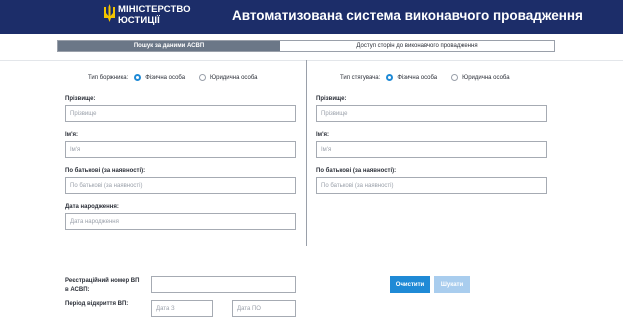 This screenshot has width=623, height=320. Describe the element at coordinates (180, 149) in the screenshot. I see `debtor-name-input: Ім'я` at that location.